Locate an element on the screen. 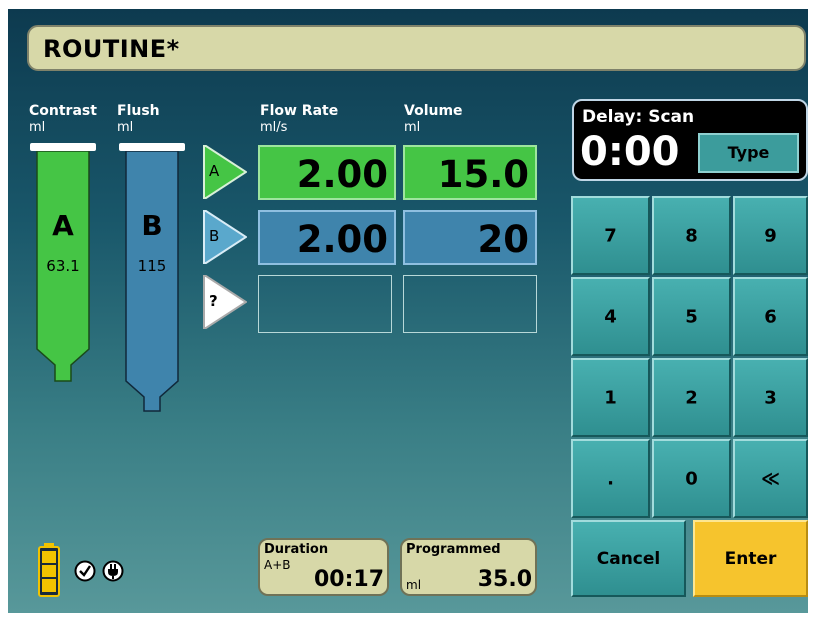  key-3: 3 is located at coordinates (770, 397).